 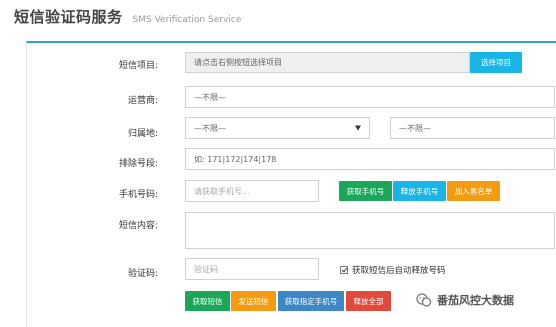 I want to click on province-select-value: —不限—, so click(x=210, y=128).